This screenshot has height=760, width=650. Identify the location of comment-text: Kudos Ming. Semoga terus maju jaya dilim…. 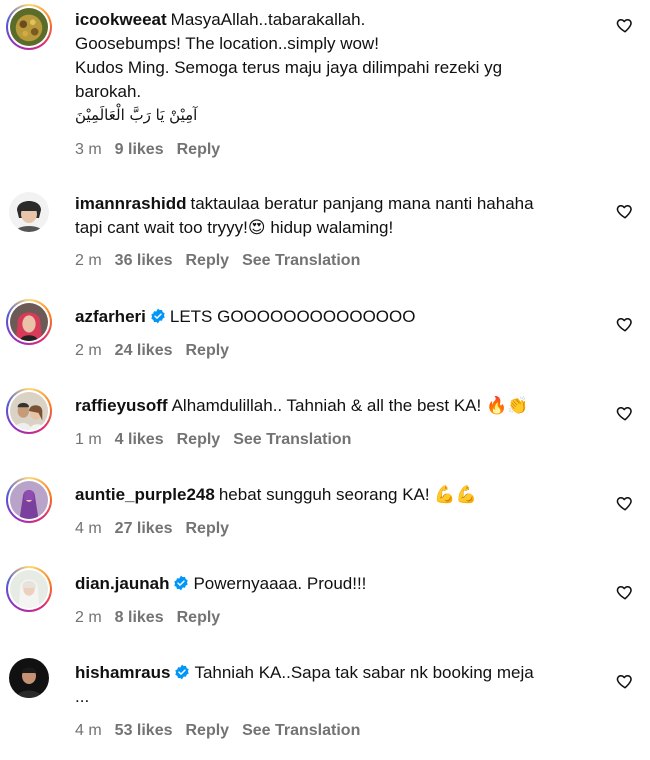
(289, 67).